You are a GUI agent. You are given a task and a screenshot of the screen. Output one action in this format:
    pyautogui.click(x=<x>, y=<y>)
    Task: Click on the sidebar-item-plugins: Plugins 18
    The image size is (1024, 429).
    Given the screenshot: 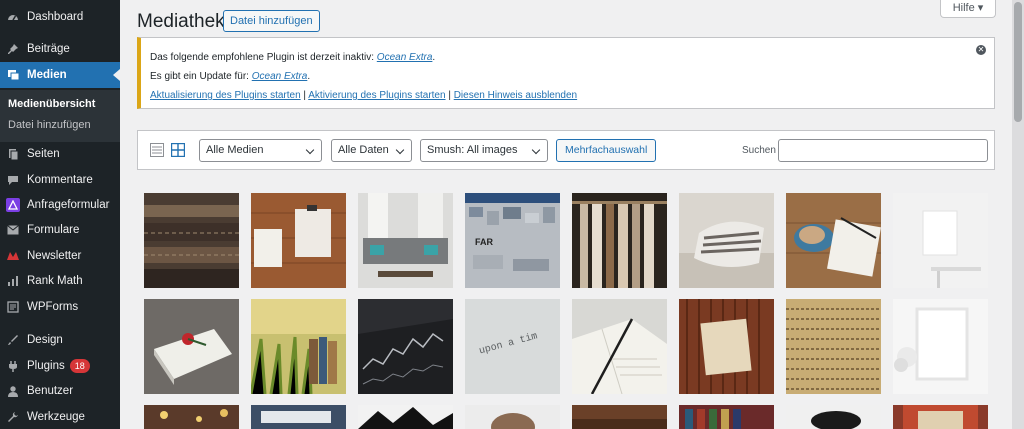 What is the action you would take?
    pyautogui.click(x=60, y=366)
    